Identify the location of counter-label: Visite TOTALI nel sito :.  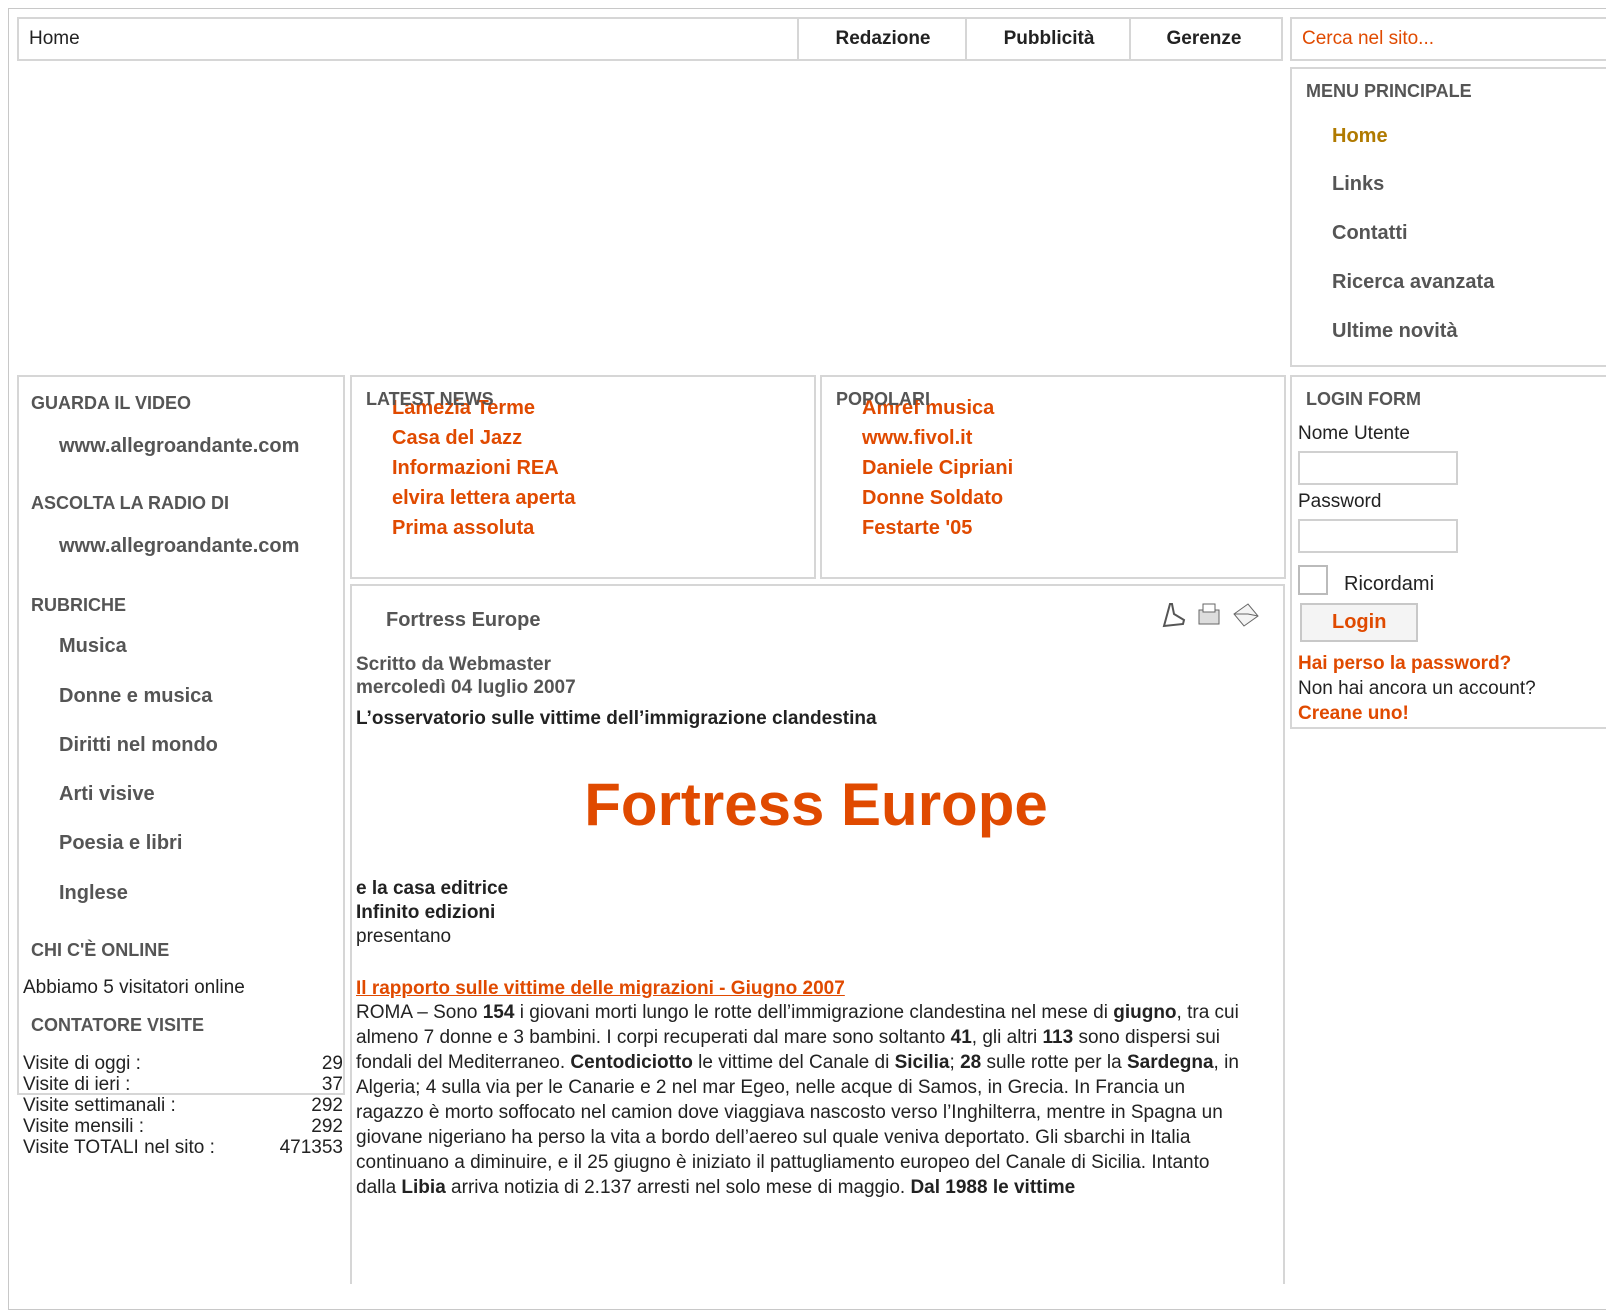
(119, 1147).